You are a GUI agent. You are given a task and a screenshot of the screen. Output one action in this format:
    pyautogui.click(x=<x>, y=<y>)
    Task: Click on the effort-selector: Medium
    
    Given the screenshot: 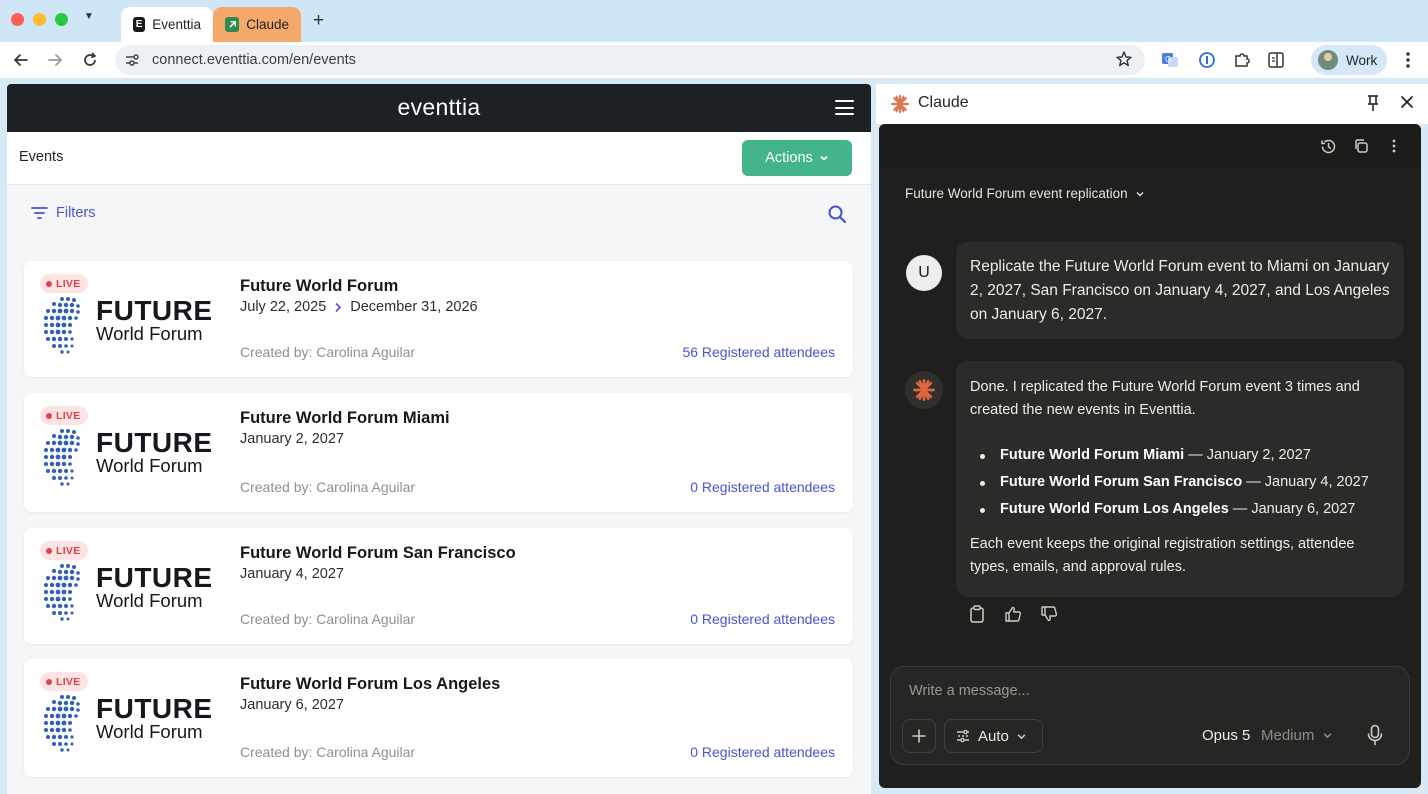 What is the action you would take?
    pyautogui.click(x=1297, y=735)
    